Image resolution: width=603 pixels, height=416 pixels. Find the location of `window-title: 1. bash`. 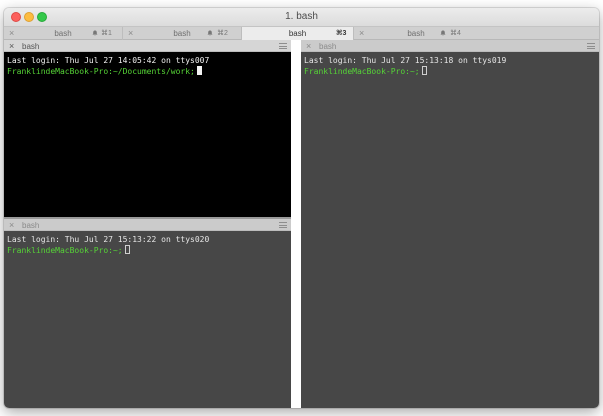

window-title: 1. bash is located at coordinates (301, 16).